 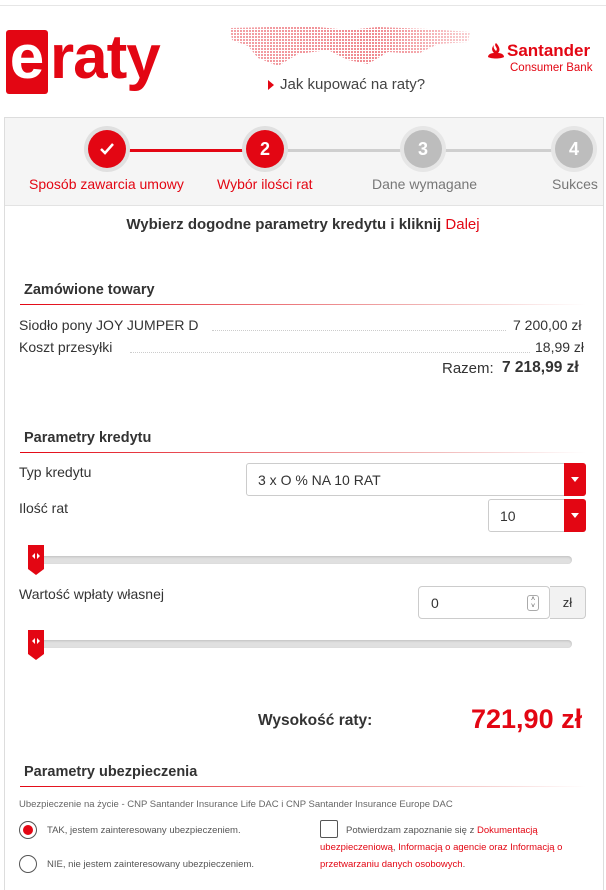 What do you see at coordinates (28, 864) in the screenshot?
I see `insurance-no-radio` at bounding box center [28, 864].